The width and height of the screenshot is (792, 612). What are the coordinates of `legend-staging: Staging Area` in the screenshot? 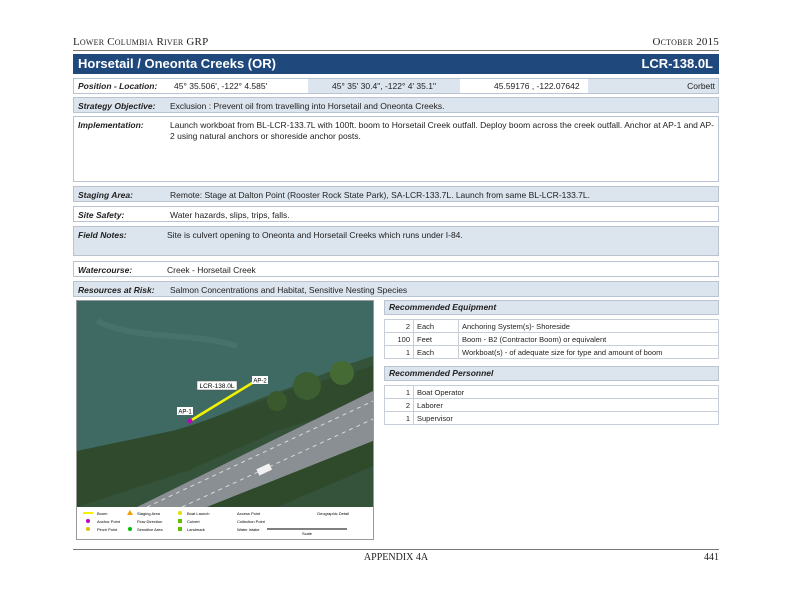 It's located at (149, 513).